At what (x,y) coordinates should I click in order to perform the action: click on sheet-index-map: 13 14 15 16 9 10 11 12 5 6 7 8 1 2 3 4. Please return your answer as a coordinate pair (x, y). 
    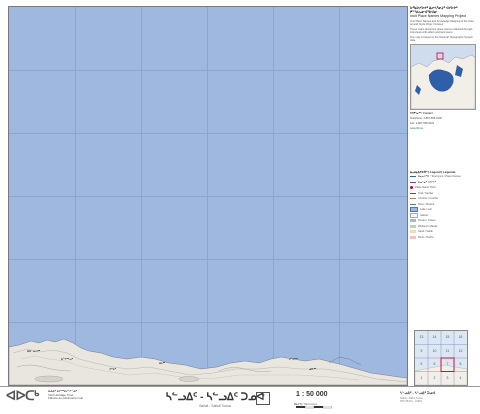
    Looking at the image, I should click on (441, 358).